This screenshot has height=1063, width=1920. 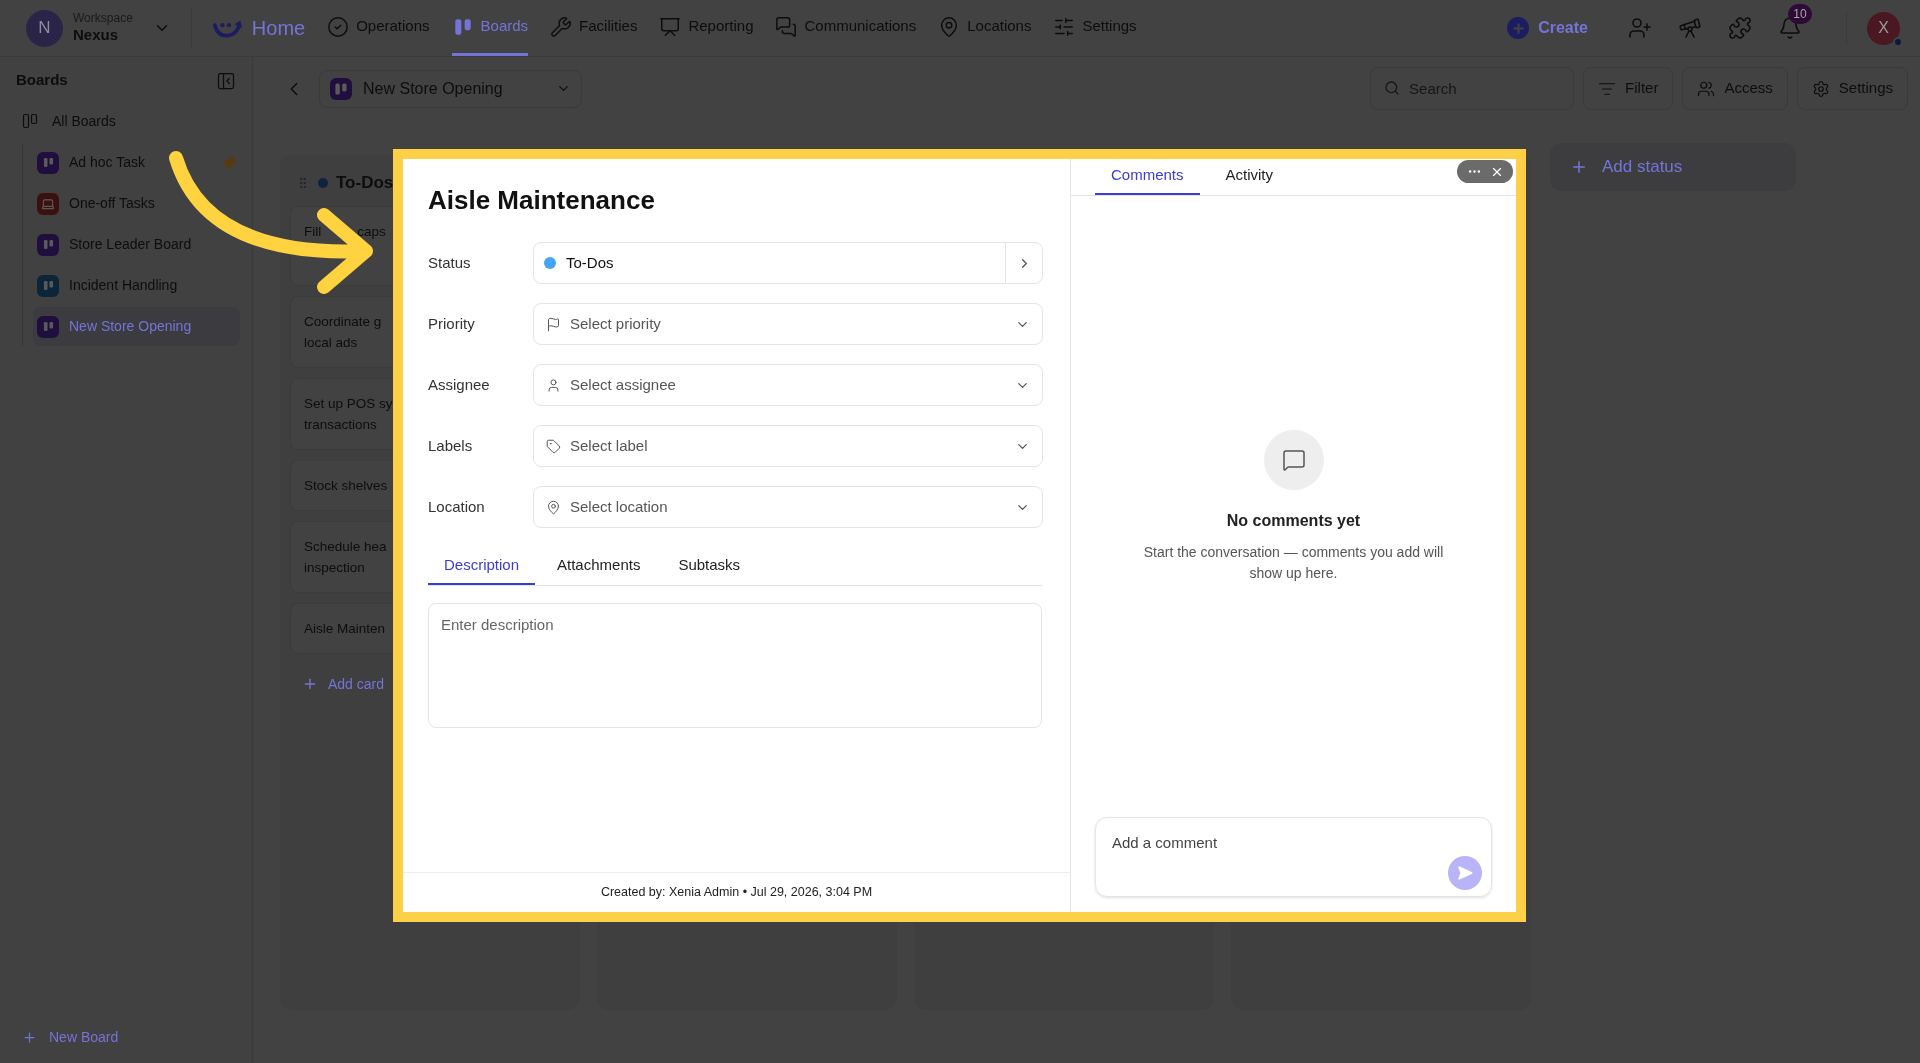 I want to click on send-button, so click(x=1465, y=873).